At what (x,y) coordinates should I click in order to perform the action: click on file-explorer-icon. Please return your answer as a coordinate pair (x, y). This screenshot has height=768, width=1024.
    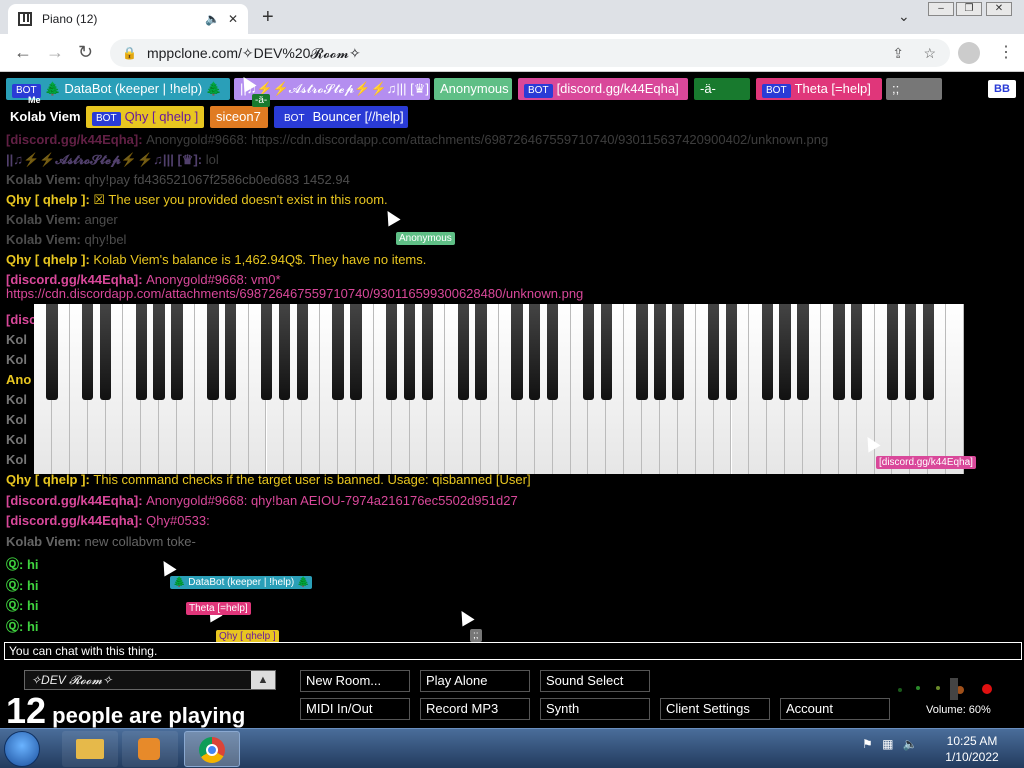
    Looking at the image, I should click on (90, 749).